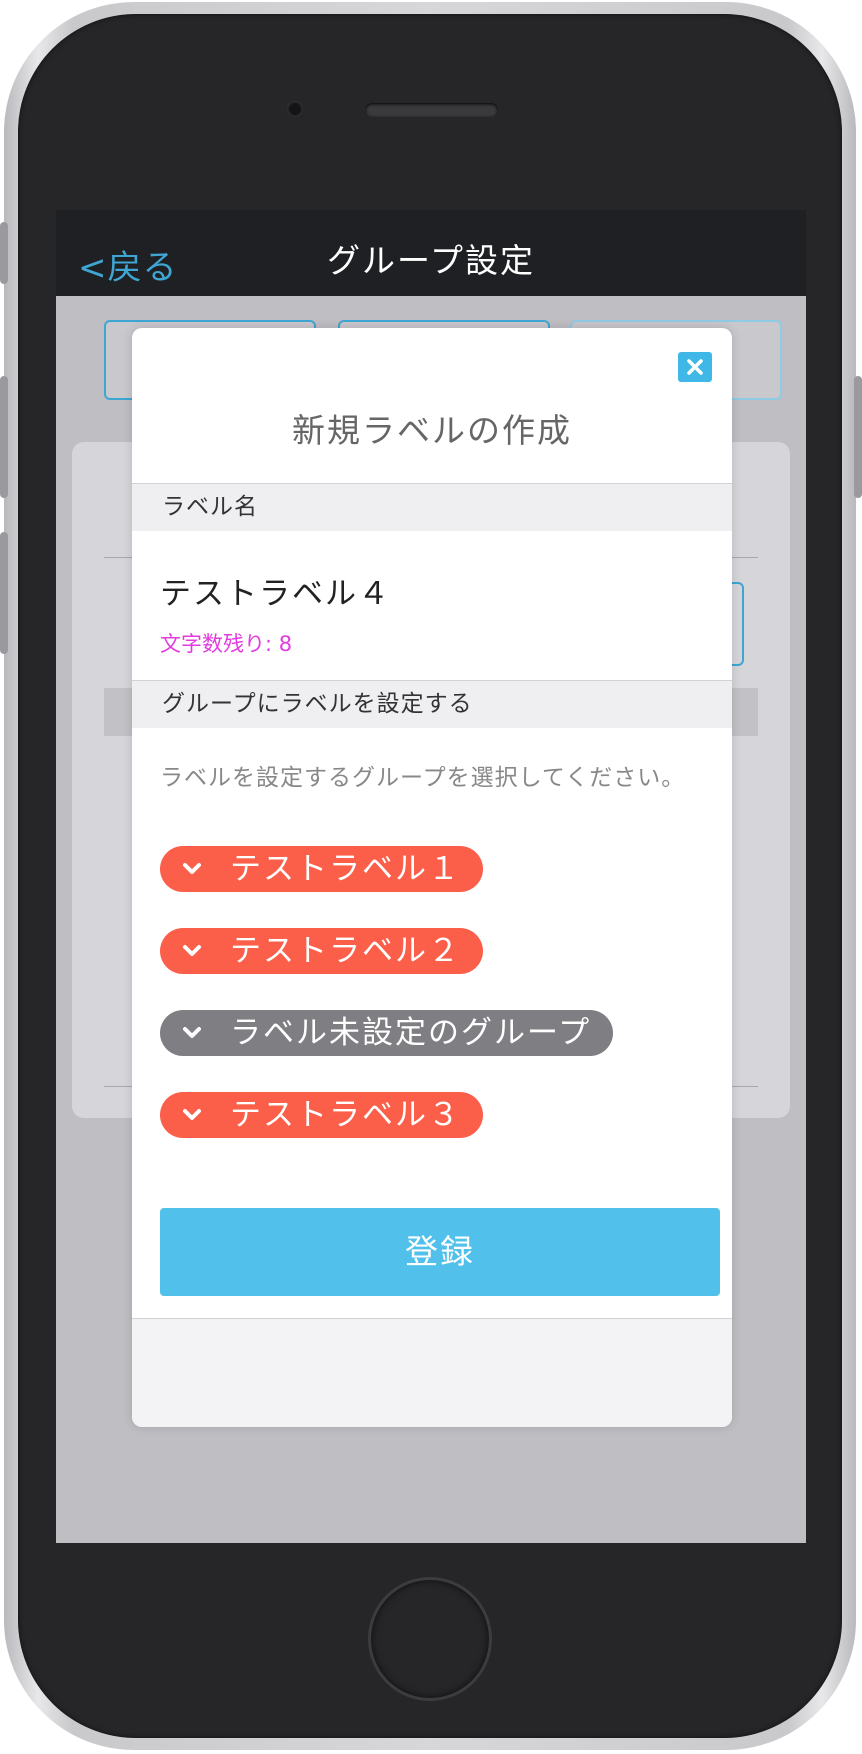 The image size is (862, 1754). Describe the element at coordinates (345, 951) in the screenshot. I see `group-chip-label: テストラベル２` at that location.